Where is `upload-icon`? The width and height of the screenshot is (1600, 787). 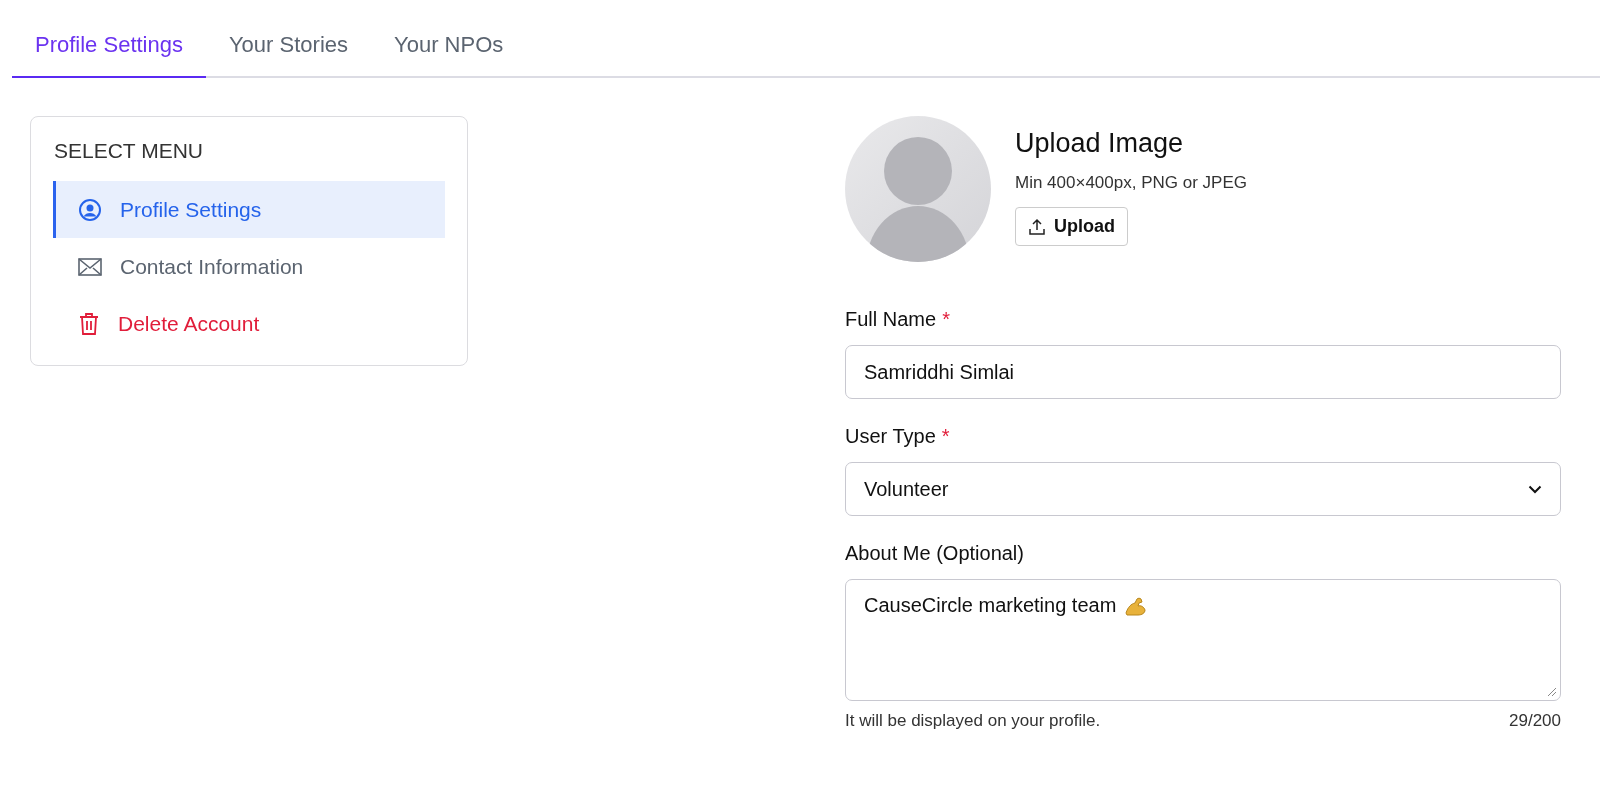
upload-icon is located at coordinates (1037, 226).